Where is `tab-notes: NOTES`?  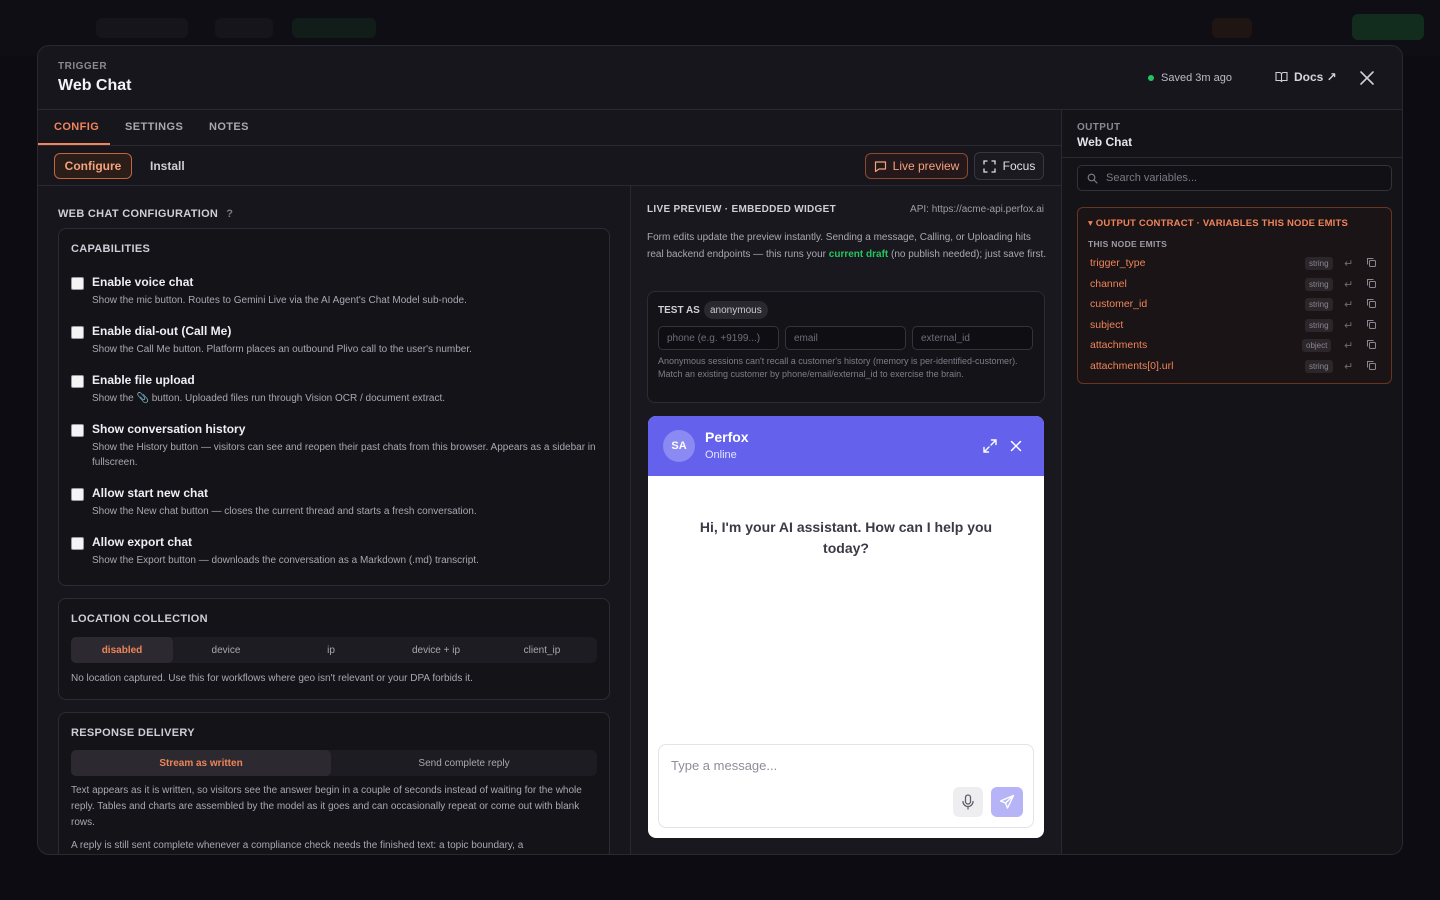 tab-notes: NOTES is located at coordinates (229, 127).